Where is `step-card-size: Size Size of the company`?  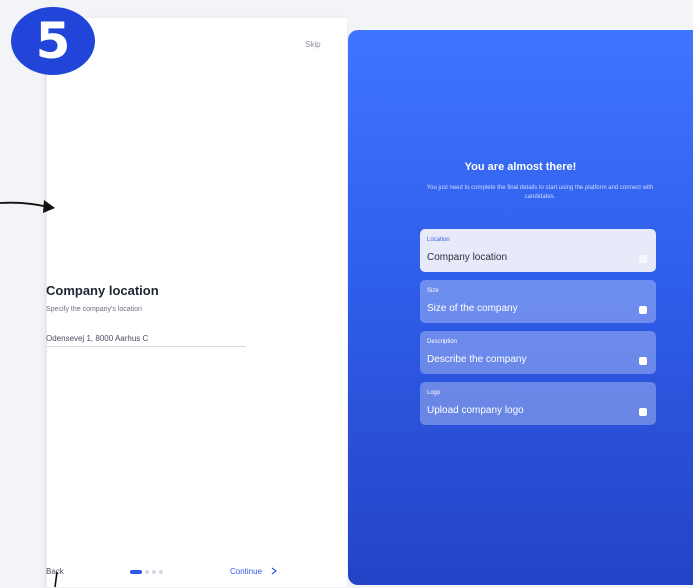 step-card-size: Size Size of the company is located at coordinates (538, 301).